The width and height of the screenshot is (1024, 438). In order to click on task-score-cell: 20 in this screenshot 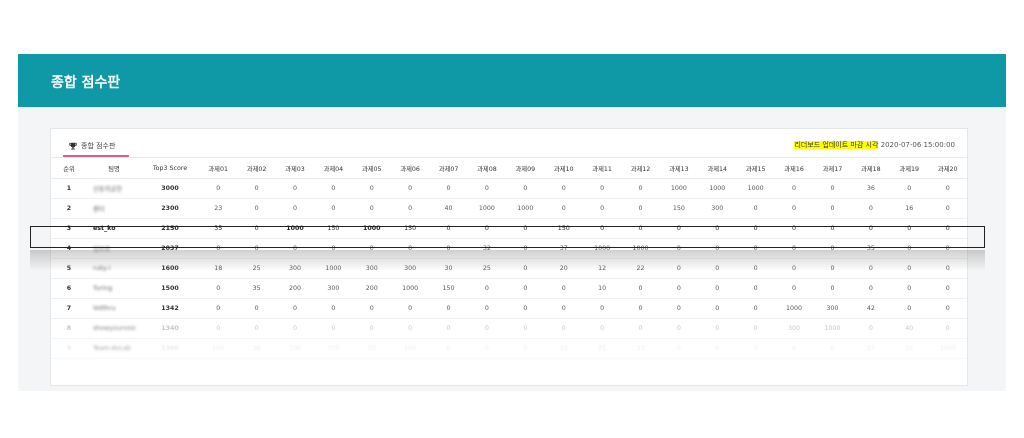, I will do `click(563, 268)`.